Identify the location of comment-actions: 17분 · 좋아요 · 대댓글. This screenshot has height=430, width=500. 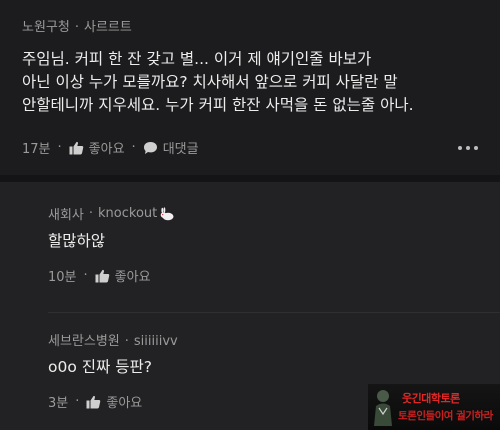
(110, 147).